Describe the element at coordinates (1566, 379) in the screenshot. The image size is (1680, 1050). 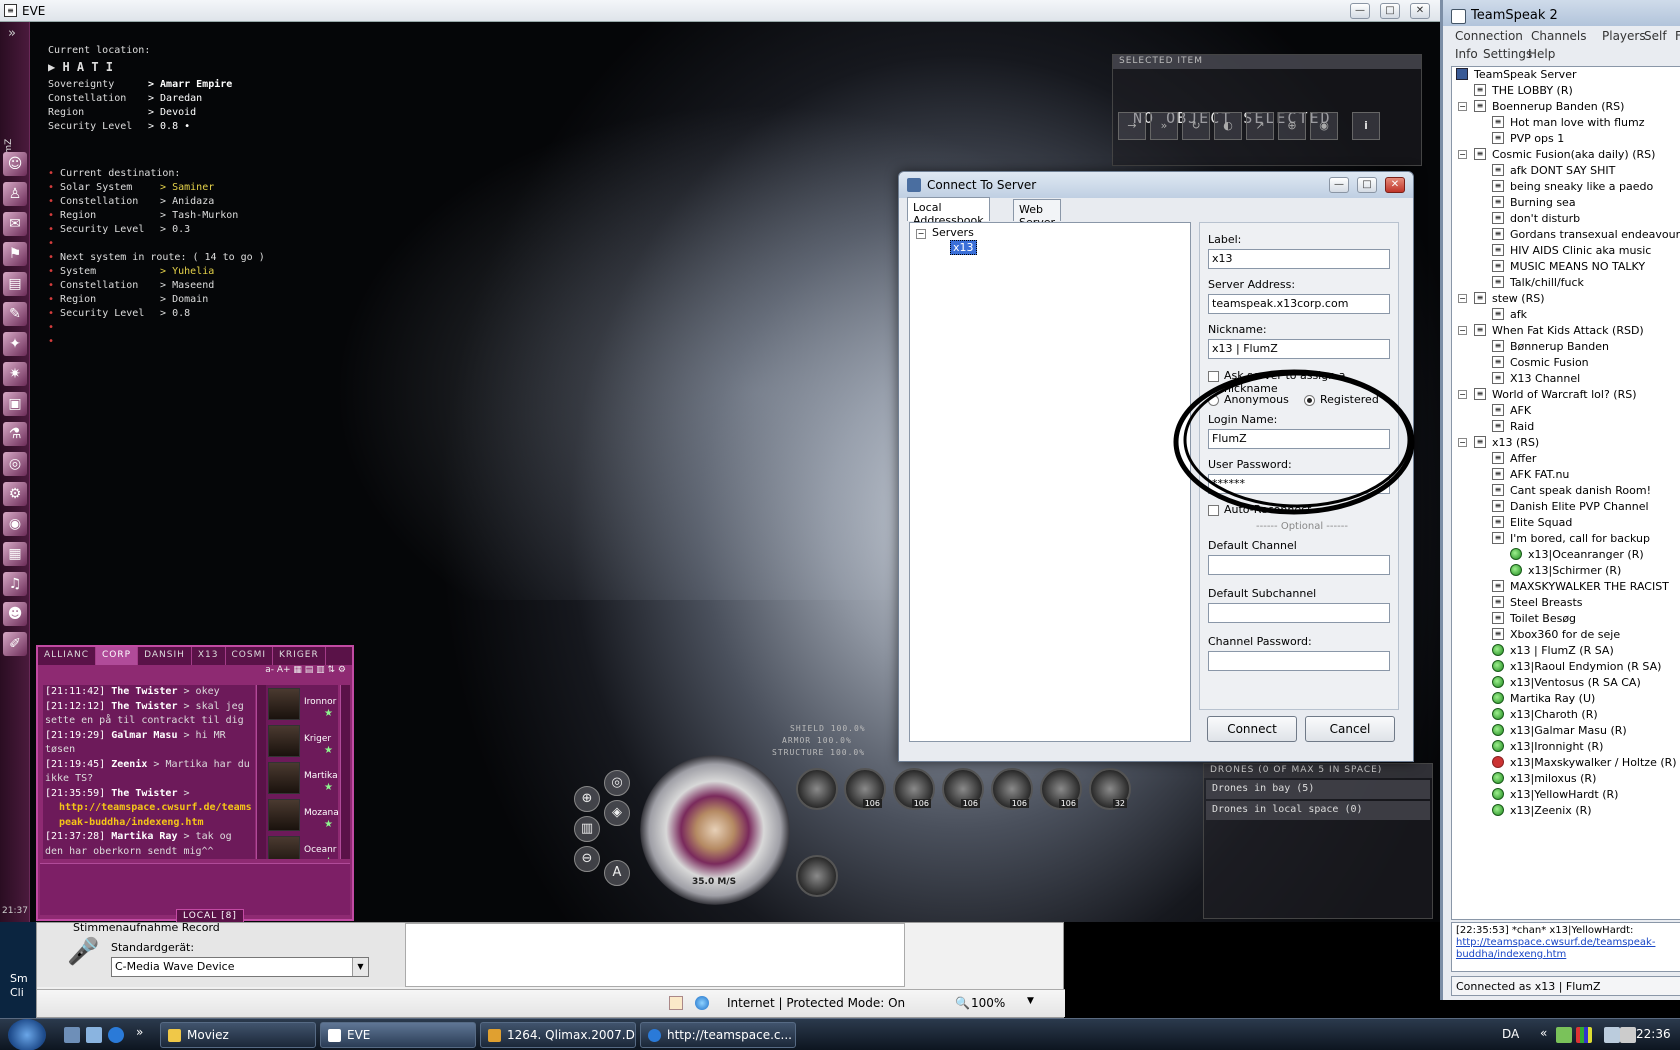
I see `ts-channel: ≡ X13 Channel` at that location.